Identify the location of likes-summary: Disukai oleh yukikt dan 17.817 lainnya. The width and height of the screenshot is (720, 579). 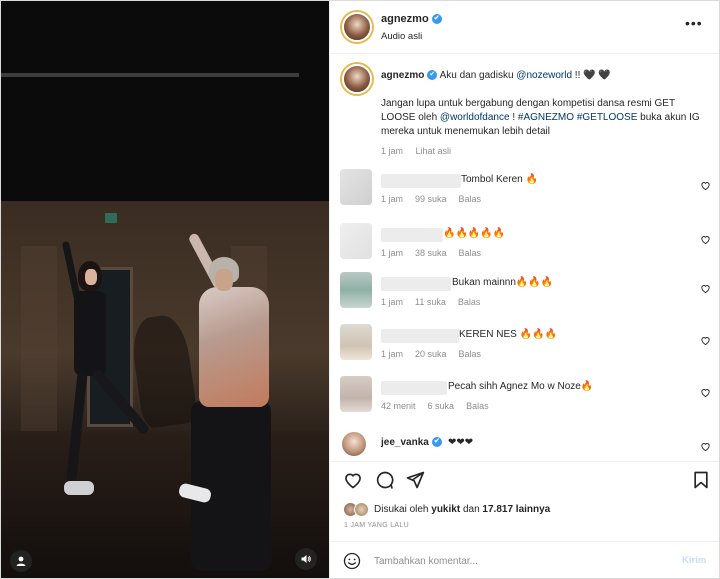
(524, 510).